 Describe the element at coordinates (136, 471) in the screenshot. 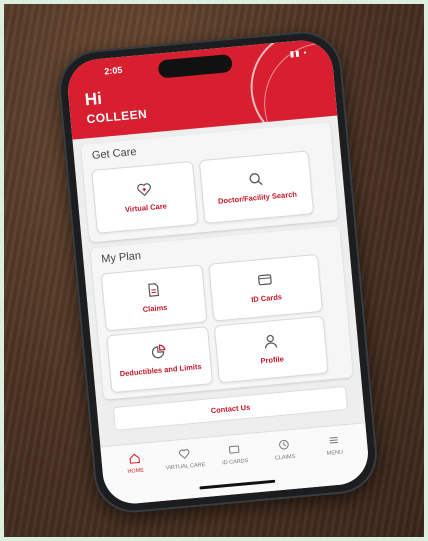

I see `tab-label: HOME` at that location.